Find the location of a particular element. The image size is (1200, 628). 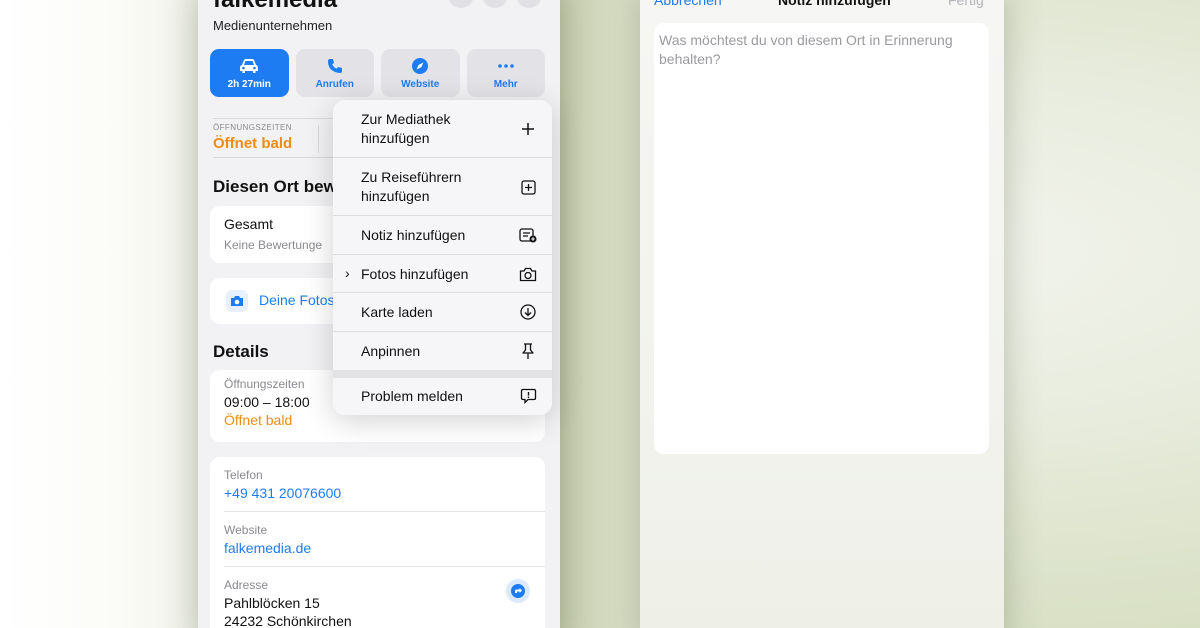

compass-icon is located at coordinates (420, 66).